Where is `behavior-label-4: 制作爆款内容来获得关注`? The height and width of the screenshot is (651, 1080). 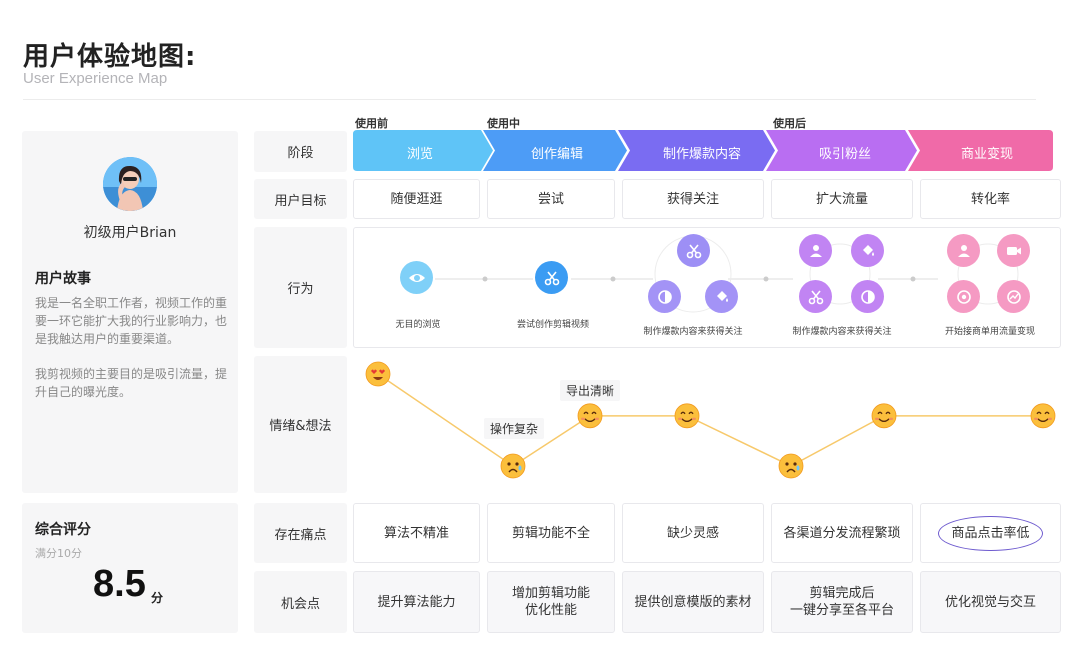
behavior-label-4: 制作爆款内容来获得关注 is located at coordinates (842, 332).